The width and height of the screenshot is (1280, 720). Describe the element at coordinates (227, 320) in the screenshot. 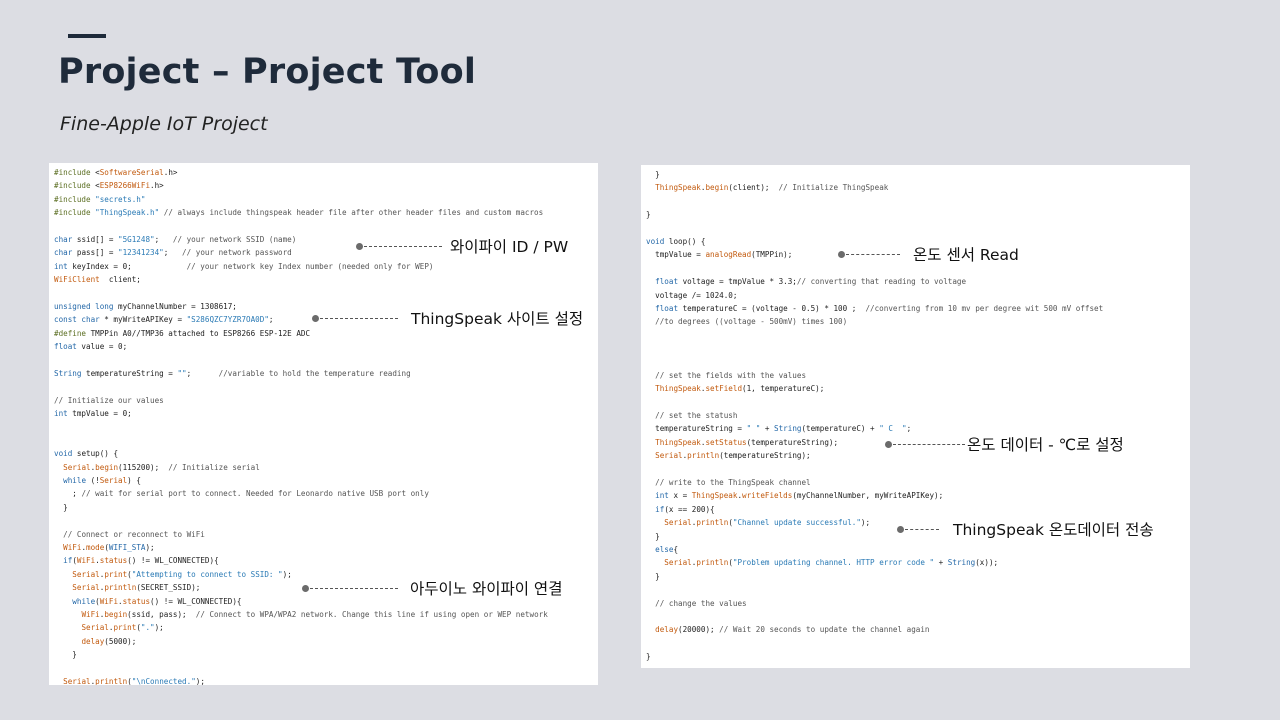

I see `code-token: "S286QZC7YZR7OA0D"` at that location.